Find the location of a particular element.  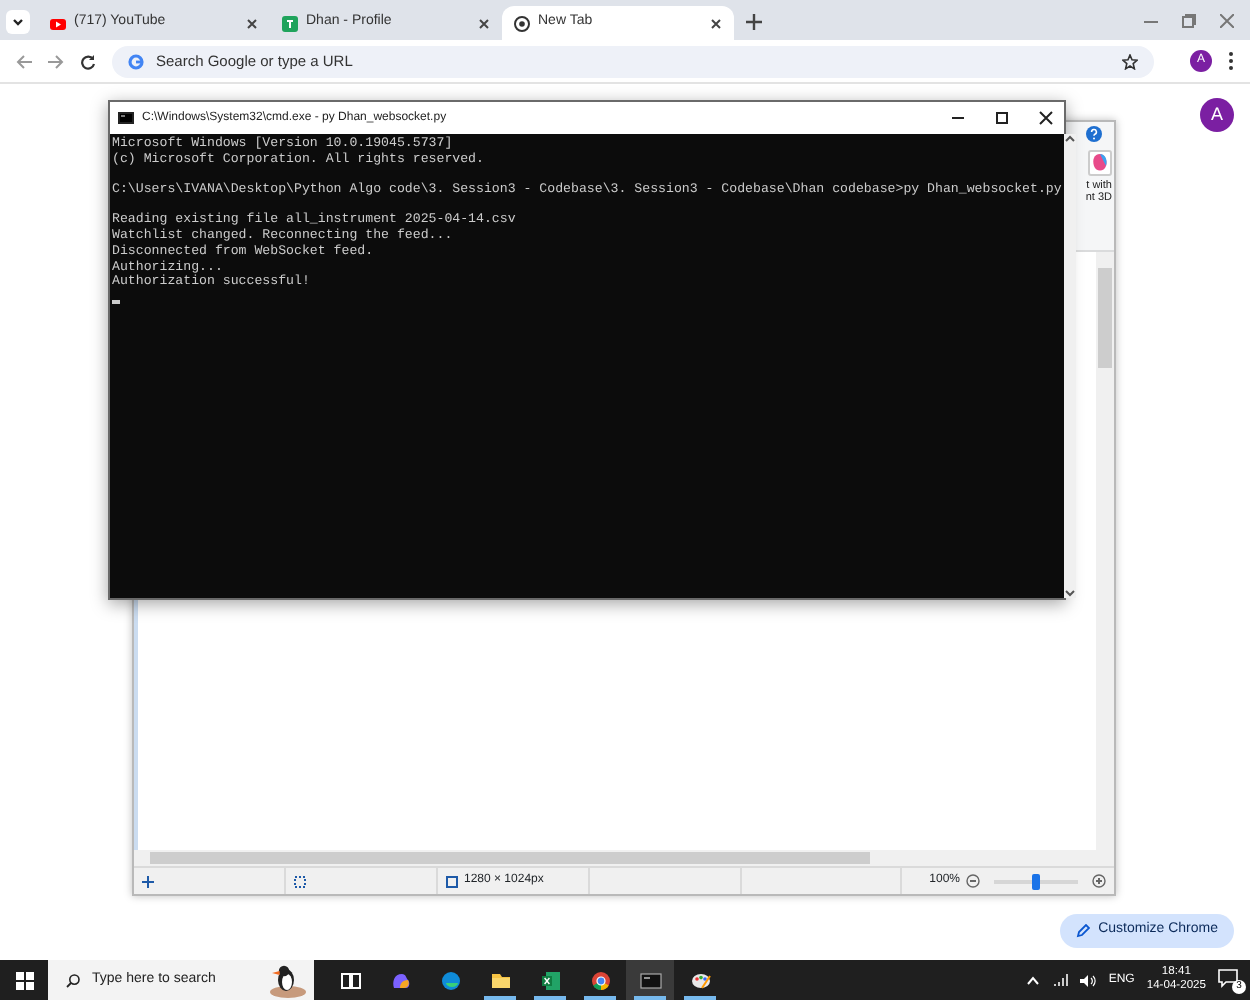

paint-palette-icon is located at coordinates (700, 980).